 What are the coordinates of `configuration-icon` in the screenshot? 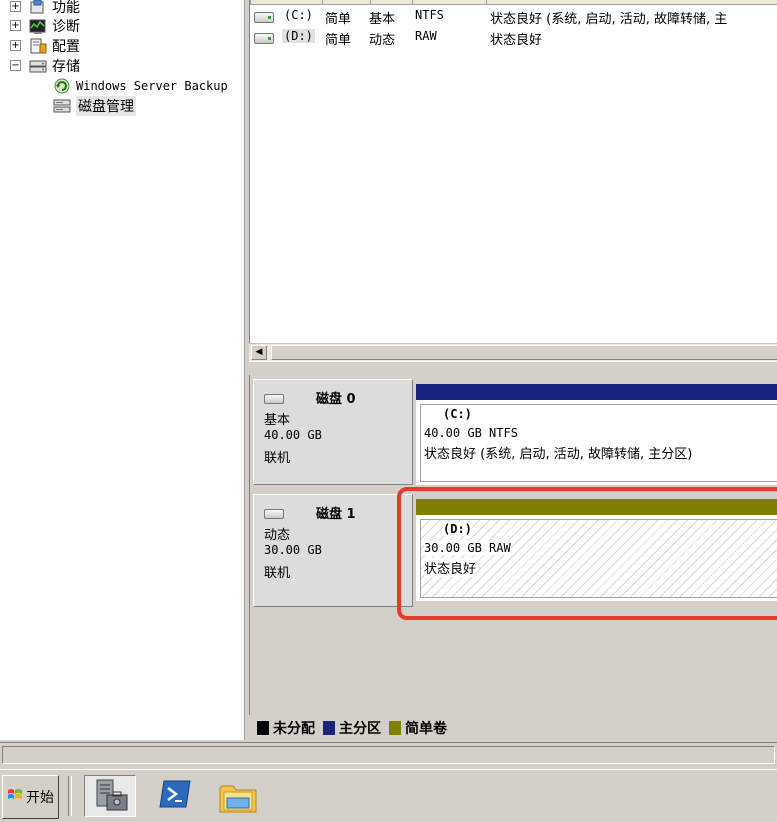 It's located at (38, 46).